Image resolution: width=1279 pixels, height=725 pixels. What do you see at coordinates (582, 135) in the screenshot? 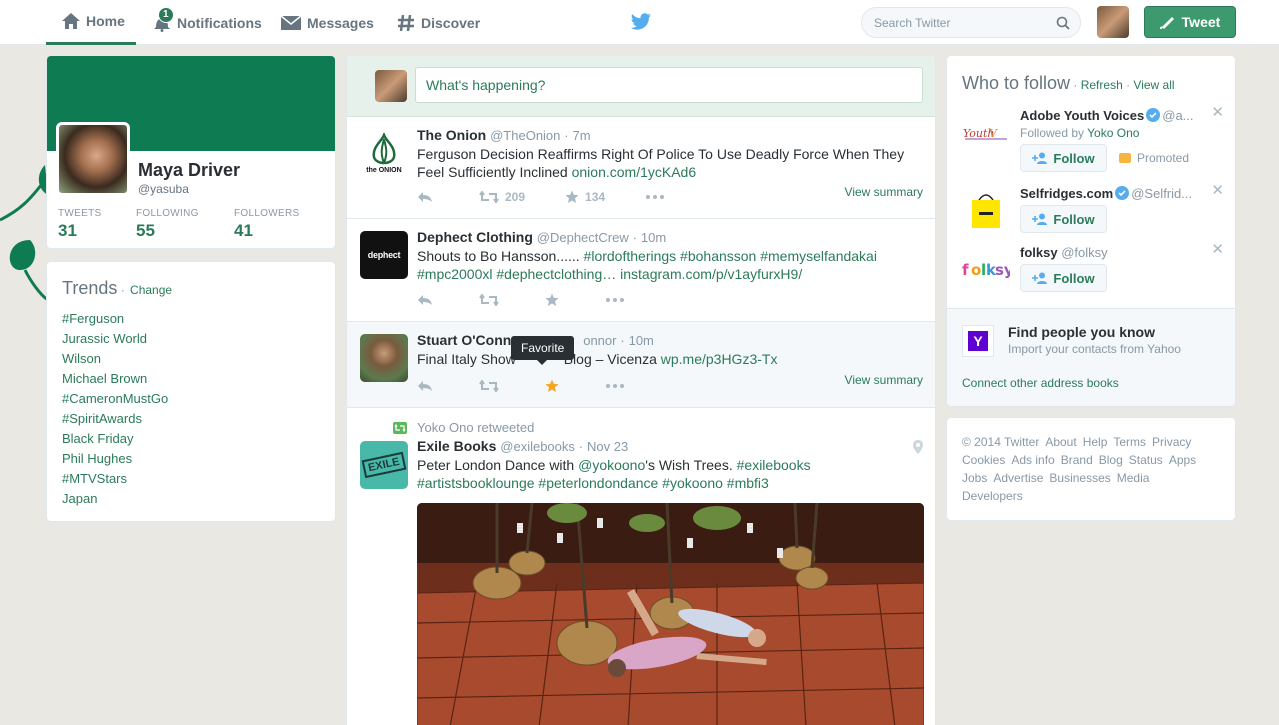
I see `tweet-timestamp: 7m` at bounding box center [582, 135].